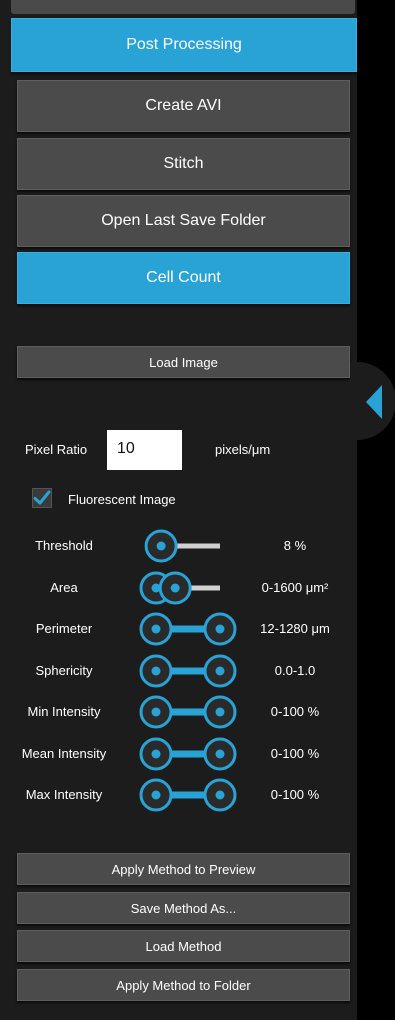 The image size is (395, 1020). Describe the element at coordinates (295, 545) in the screenshot. I see `slider-value: 8 %` at that location.